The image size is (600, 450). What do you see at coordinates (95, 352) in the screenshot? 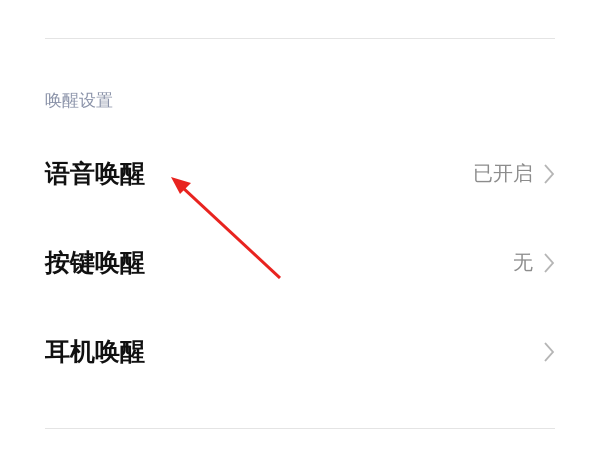
I see `row-label: 耳机唤醒` at bounding box center [95, 352].